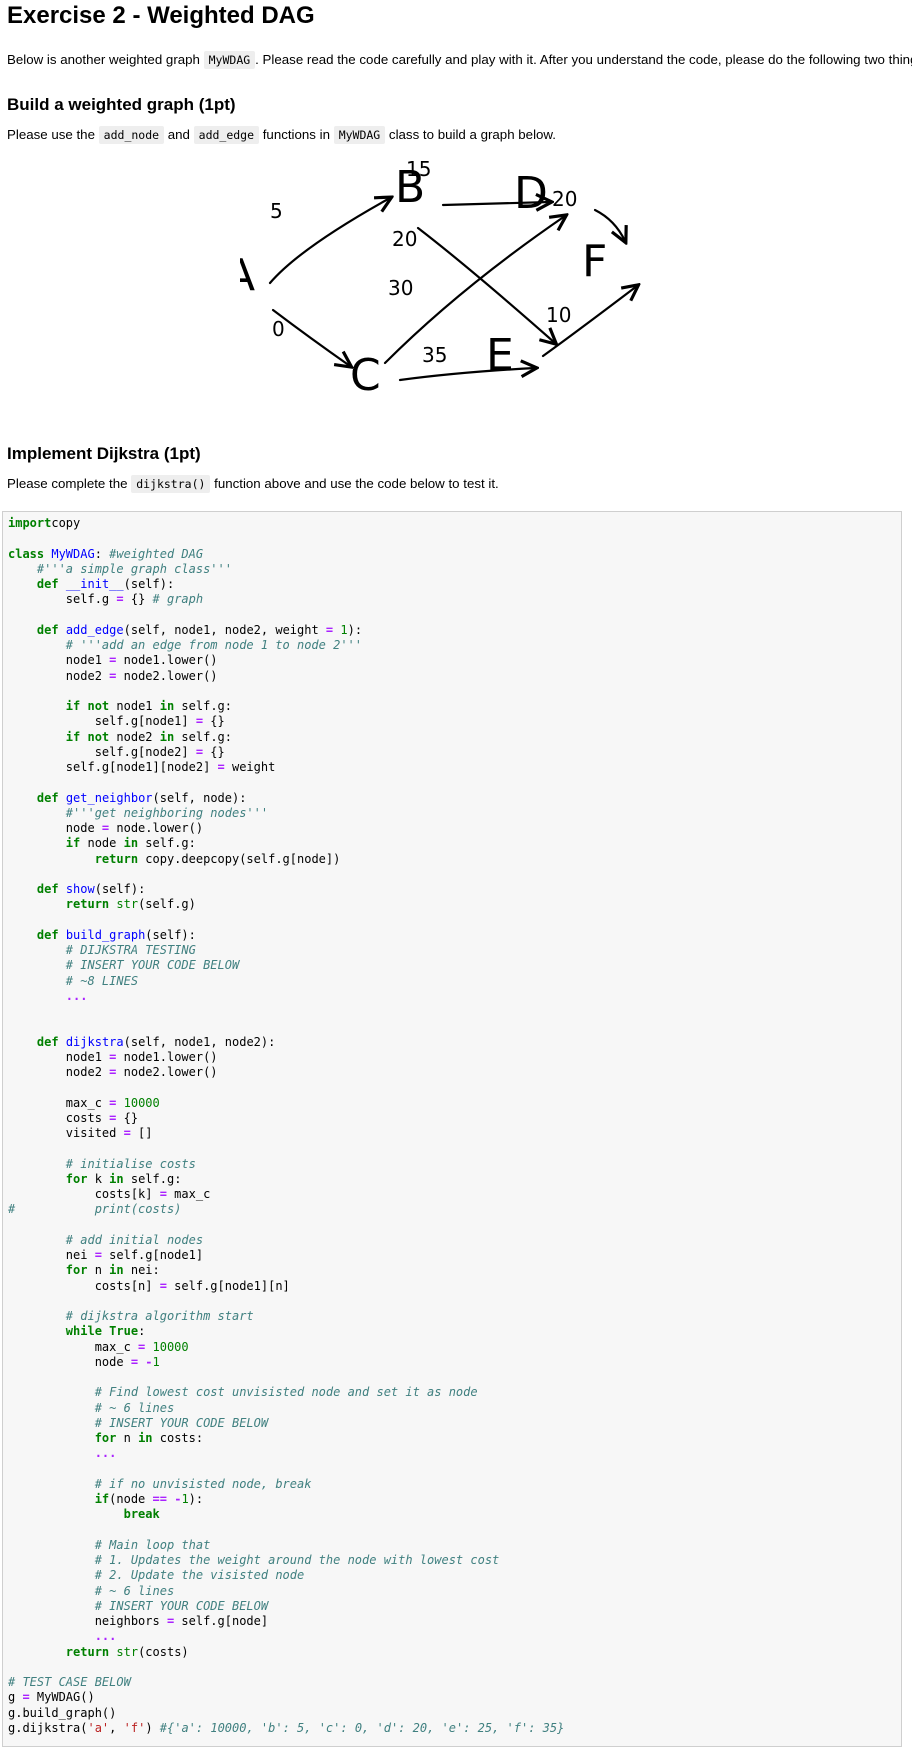 The width and height of the screenshot is (912, 1752). What do you see at coordinates (152, 1544) in the screenshot?
I see `code-line: # Main loop that` at bounding box center [152, 1544].